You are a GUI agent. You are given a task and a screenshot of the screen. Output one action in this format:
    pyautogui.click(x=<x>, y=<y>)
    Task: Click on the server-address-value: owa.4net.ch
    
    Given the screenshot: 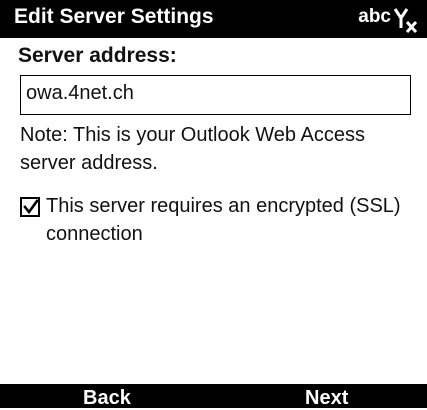 What is the action you would take?
    pyautogui.click(x=80, y=93)
    